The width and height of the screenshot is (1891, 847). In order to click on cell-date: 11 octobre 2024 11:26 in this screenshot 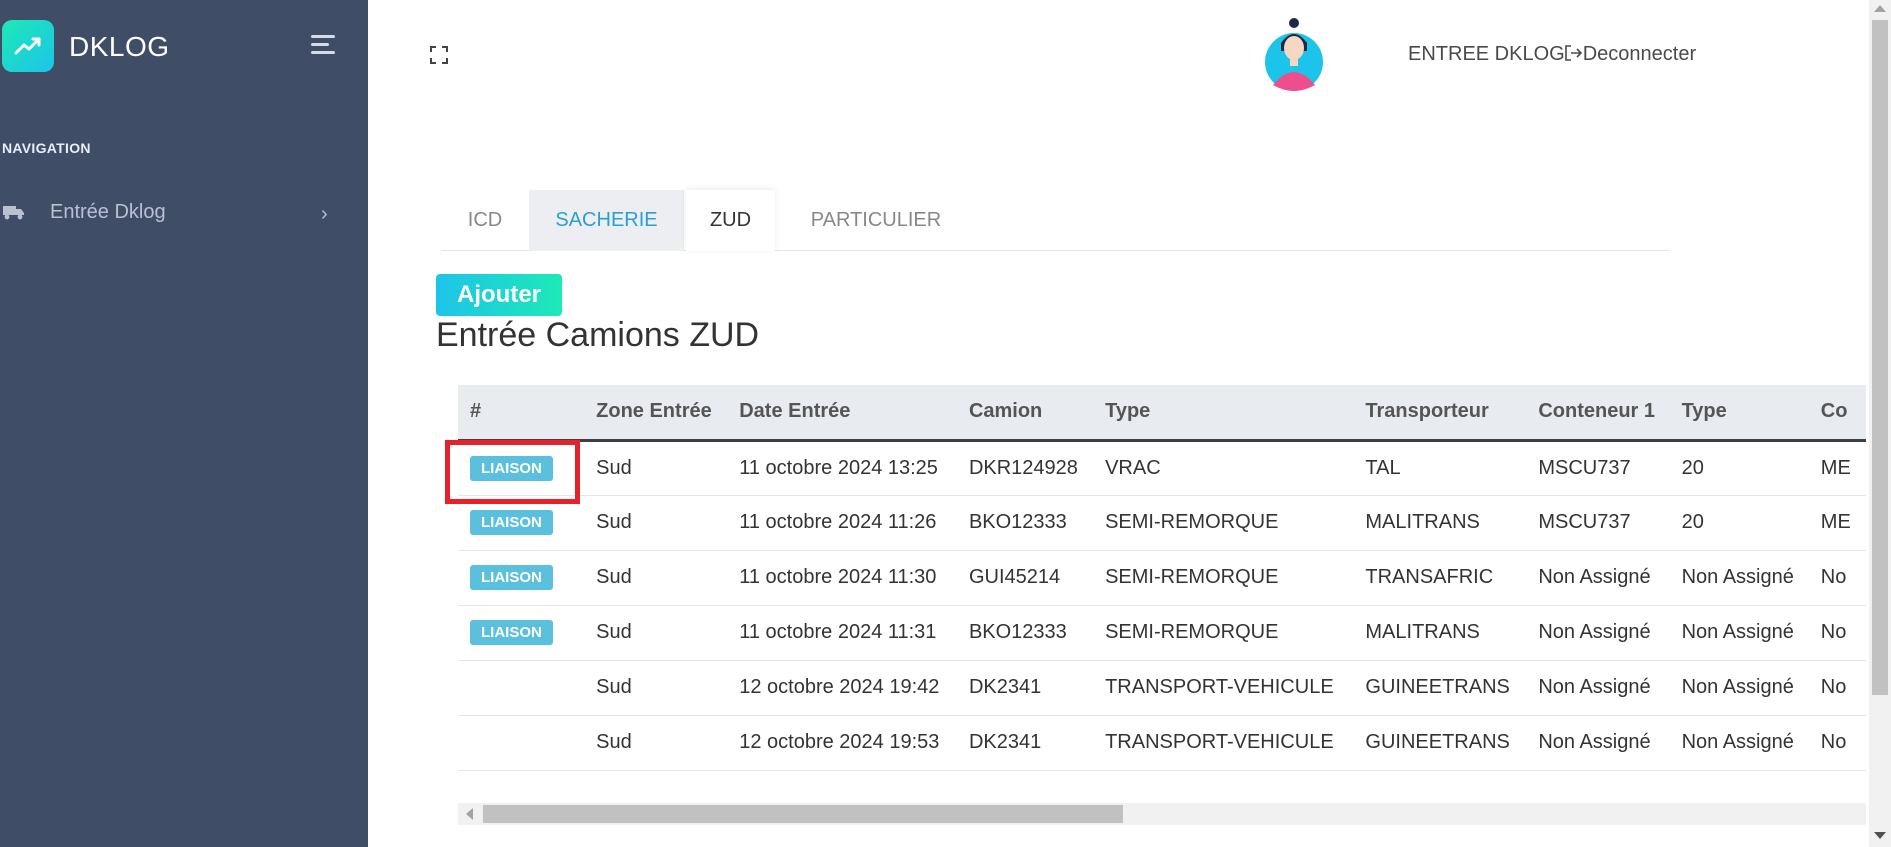, I will do `click(838, 522)`.